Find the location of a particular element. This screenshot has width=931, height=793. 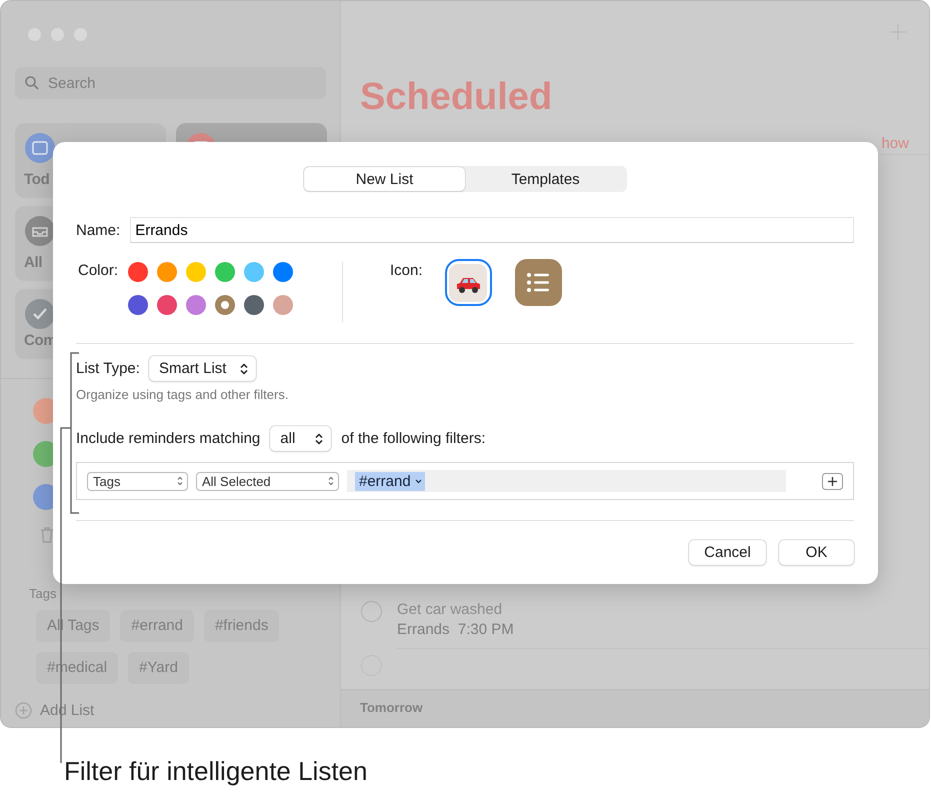

matching-label: Include reminders matching is located at coordinates (168, 438).